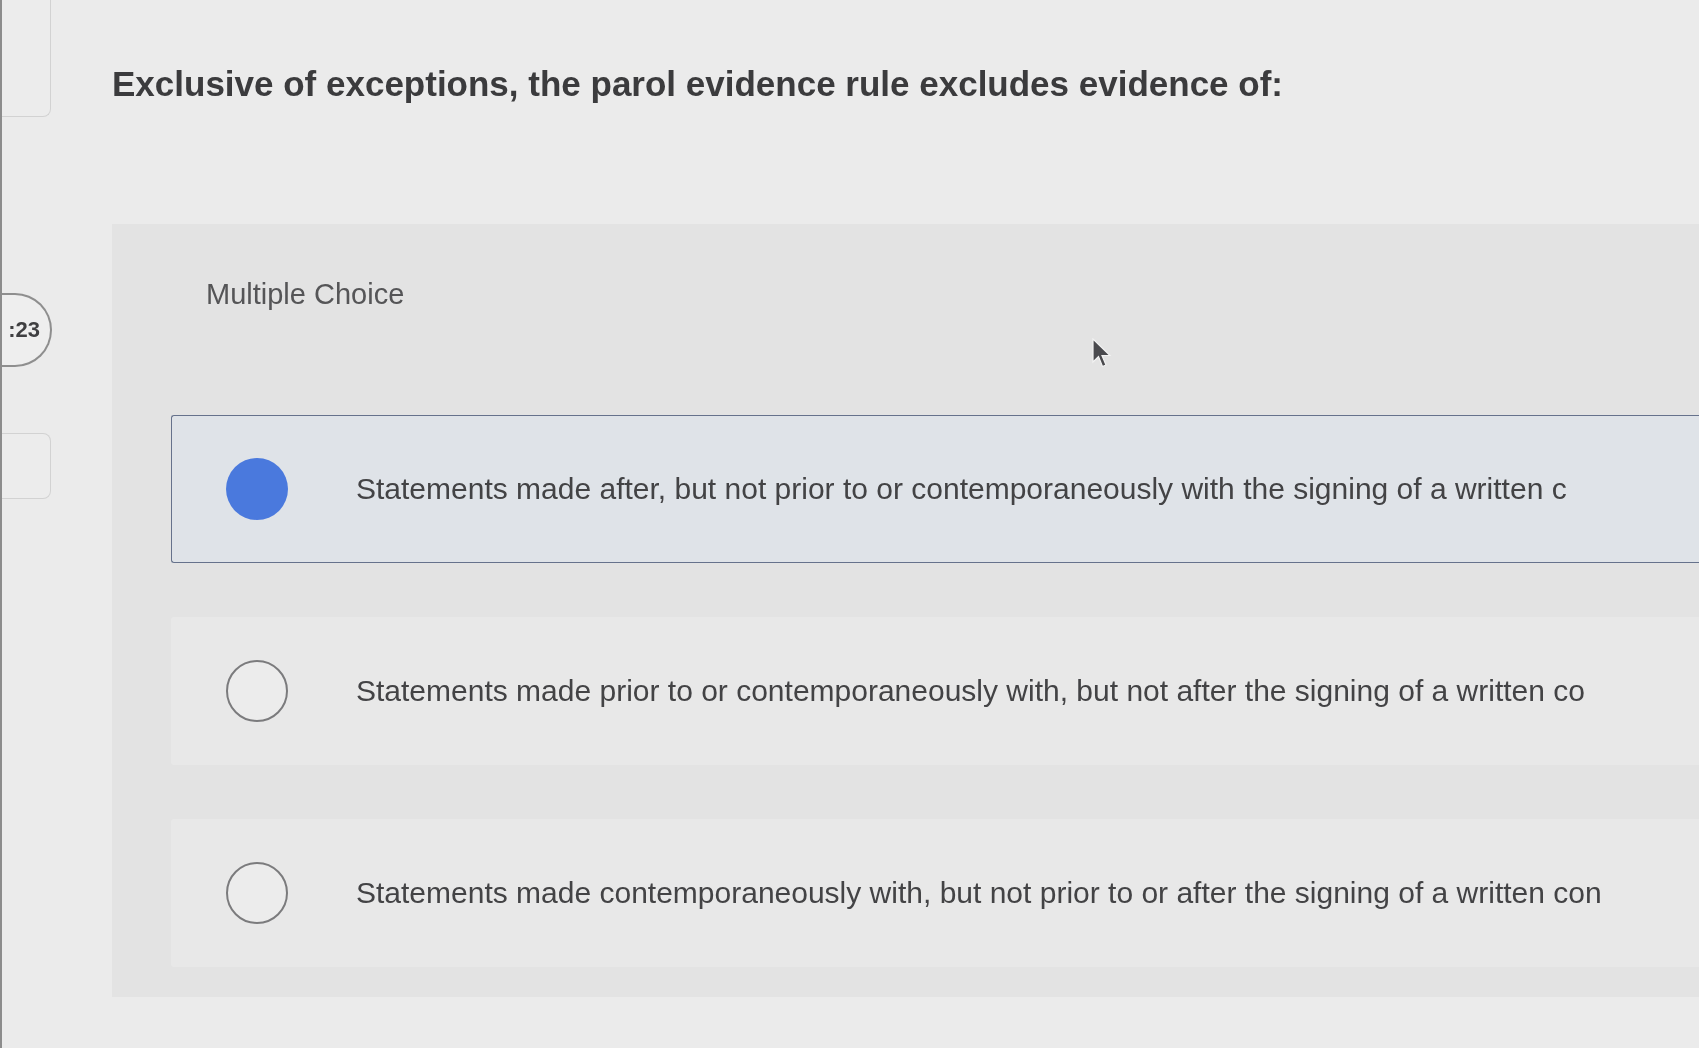  I want to click on answer-option: Statements made contemporaneously with, but not prior to or after the signing of a written con, so click(935, 892).